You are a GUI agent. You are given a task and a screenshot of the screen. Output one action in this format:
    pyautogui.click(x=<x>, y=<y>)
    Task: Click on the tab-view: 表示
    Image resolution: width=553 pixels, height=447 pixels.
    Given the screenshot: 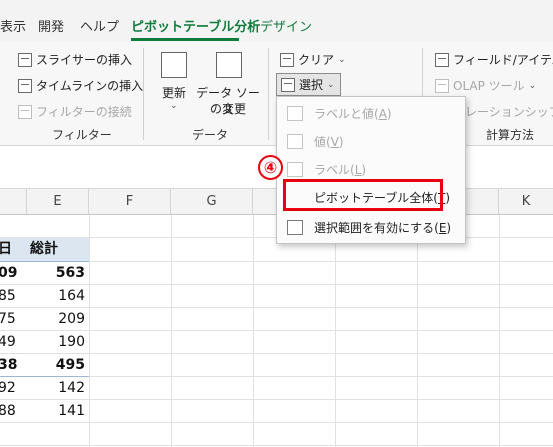 What is the action you would take?
    pyautogui.click(x=13, y=25)
    